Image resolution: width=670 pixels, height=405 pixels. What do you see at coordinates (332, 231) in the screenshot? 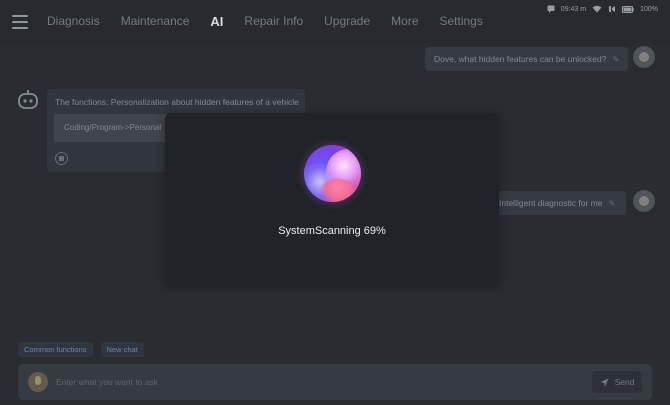
I see `scanning-status: SystemScanning 69%` at bounding box center [332, 231].